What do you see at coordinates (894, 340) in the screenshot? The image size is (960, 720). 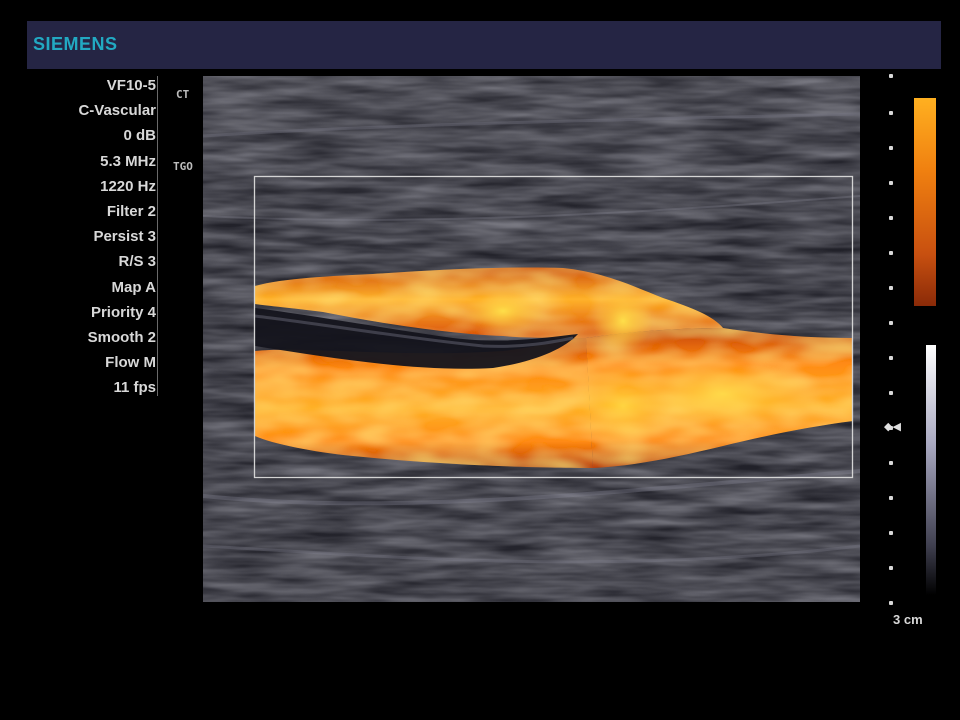 I see `depth-scale: ◆◀` at bounding box center [894, 340].